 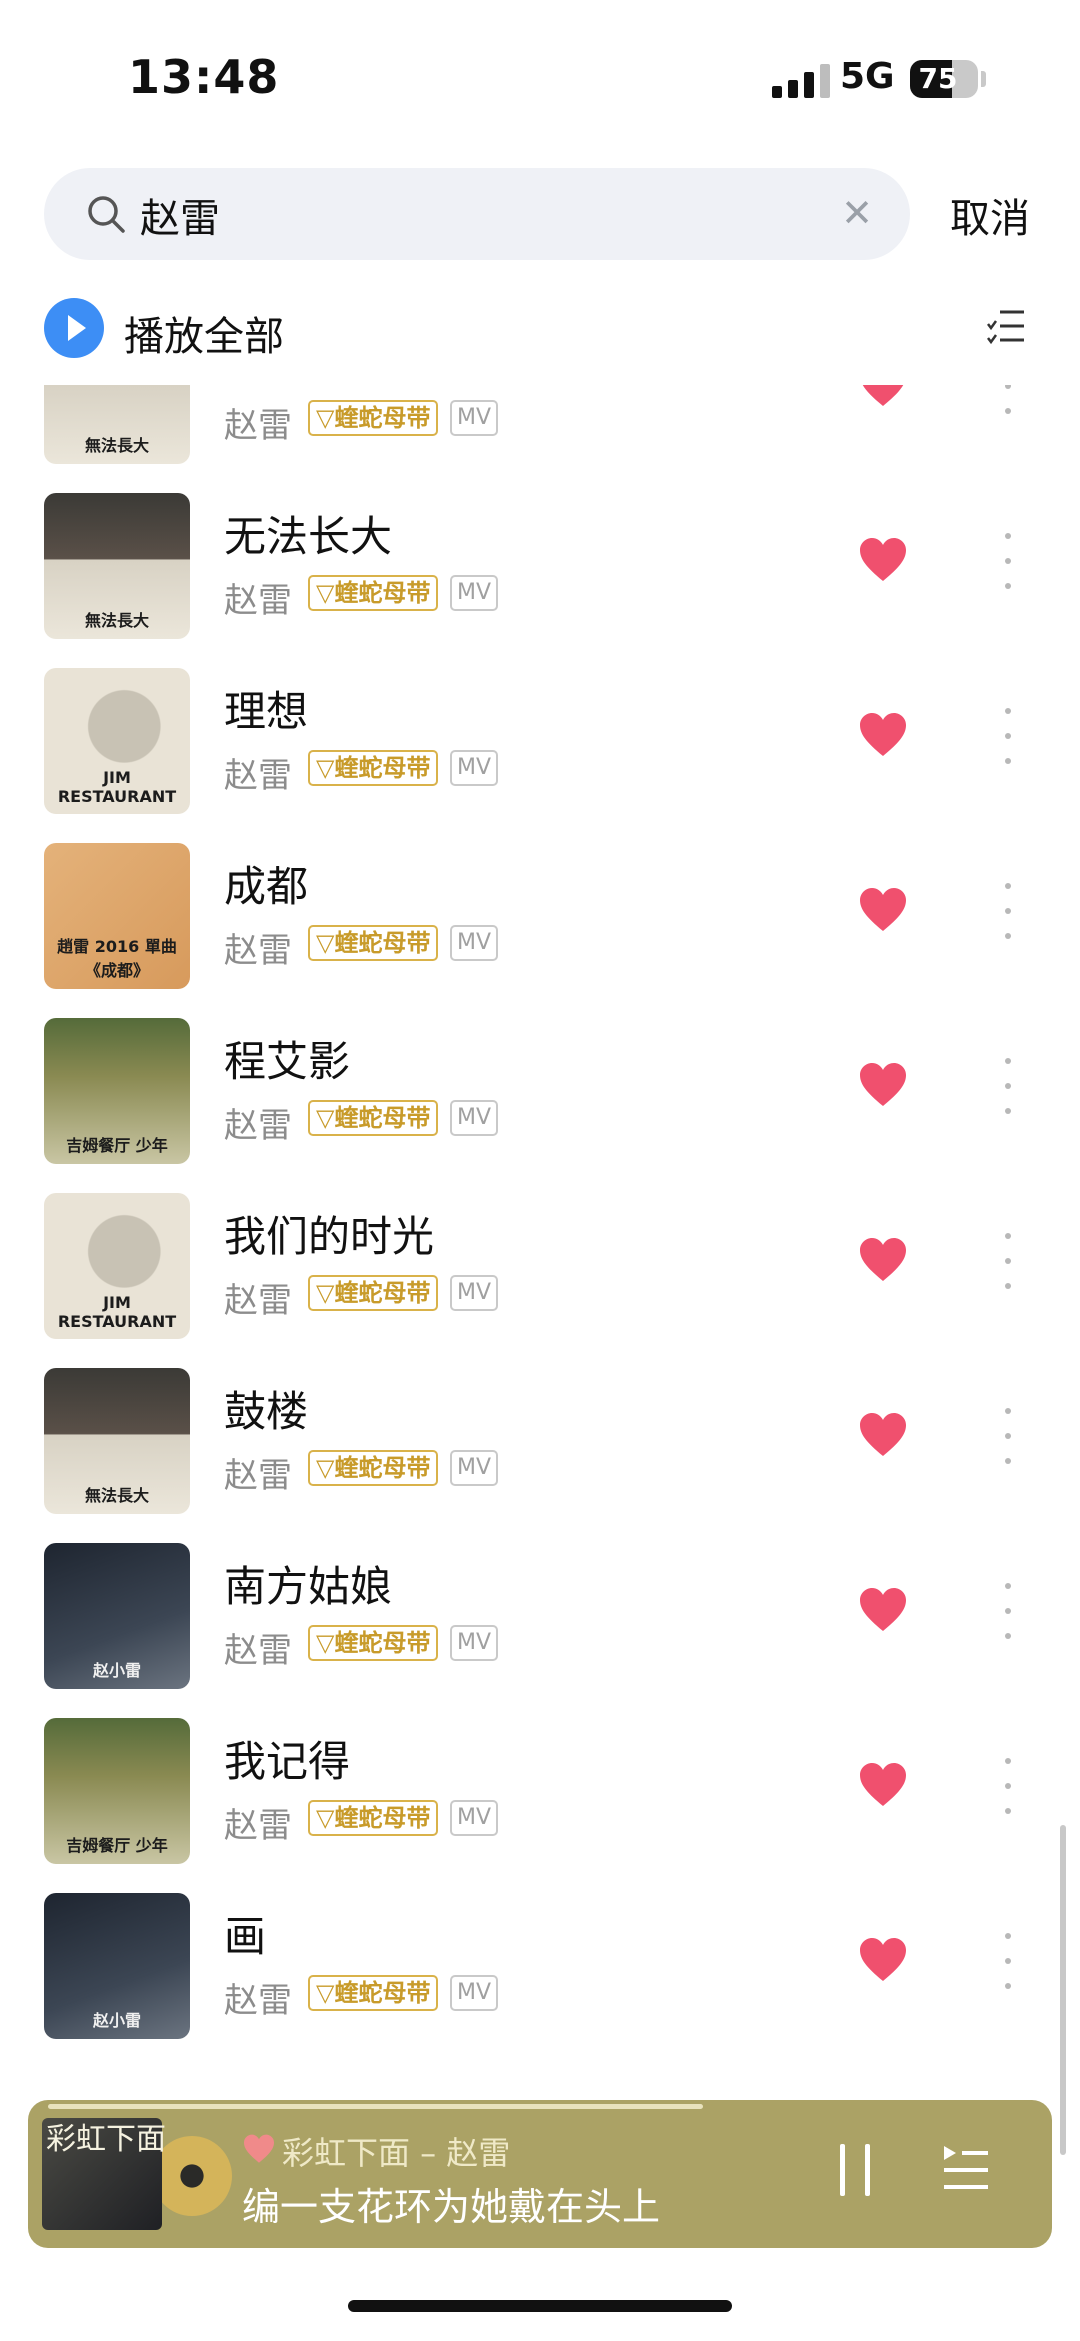 What do you see at coordinates (106, 214) in the screenshot?
I see `search-icon` at bounding box center [106, 214].